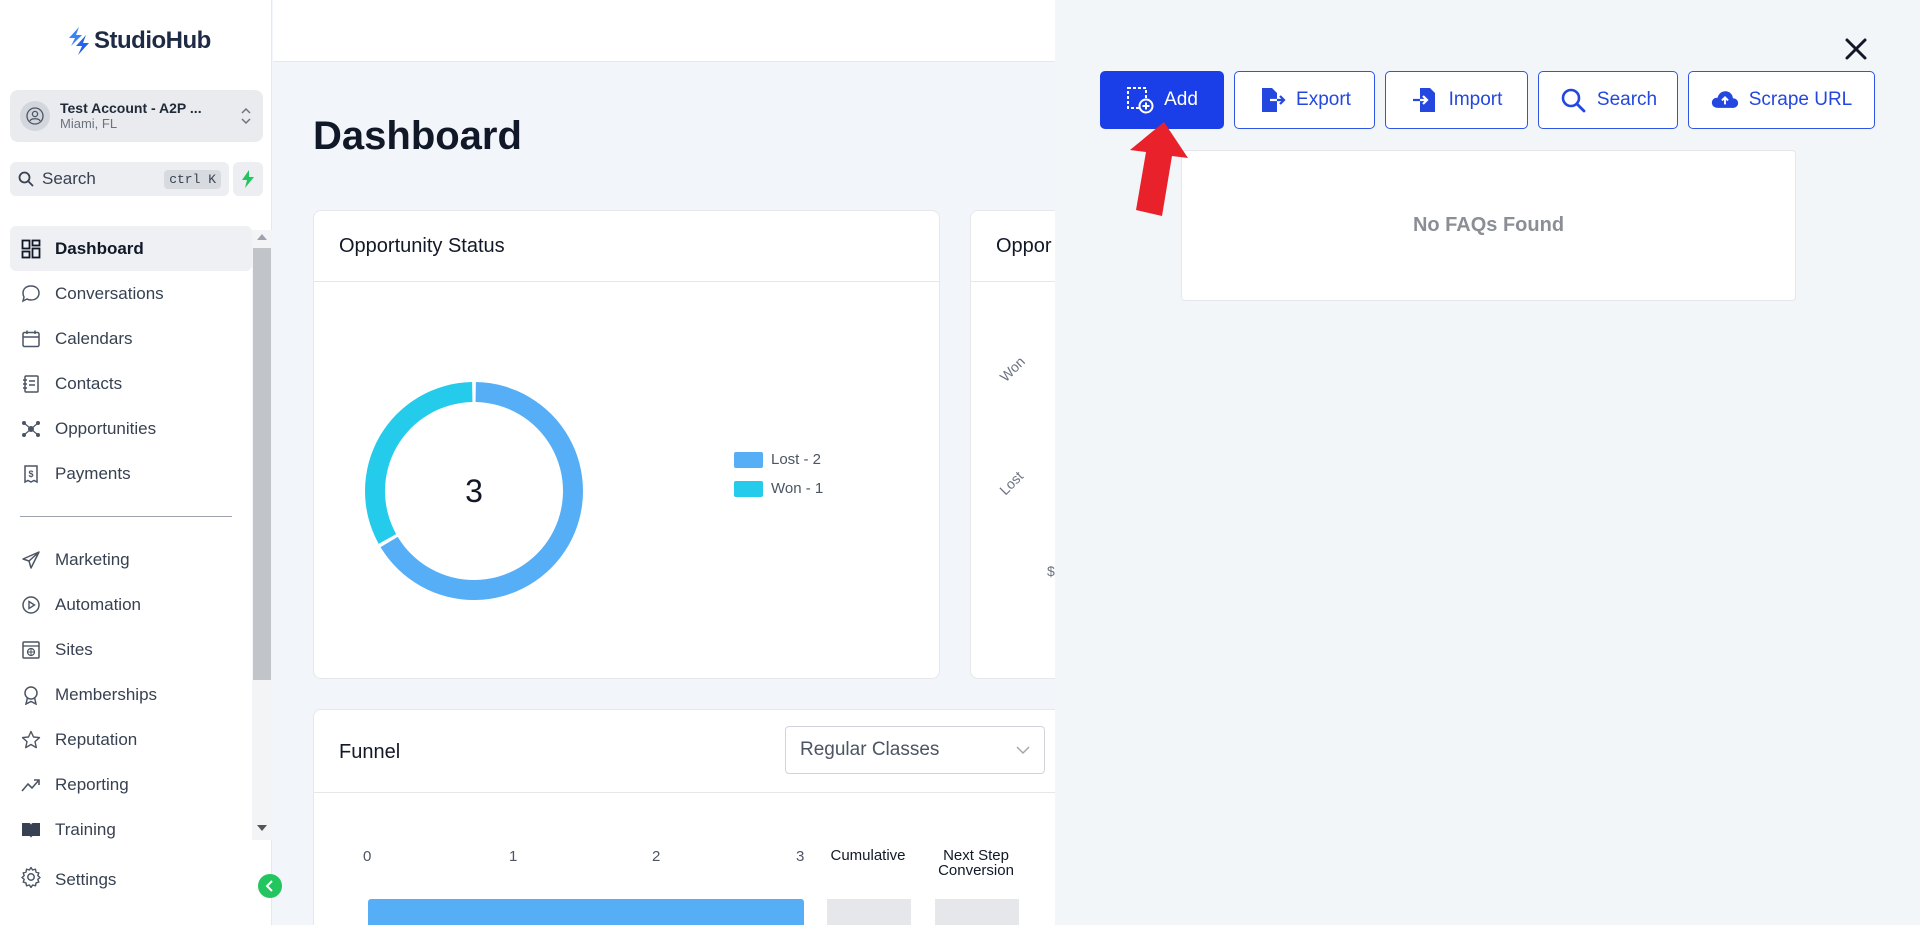 Image resolution: width=1920 pixels, height=925 pixels. Describe the element at coordinates (778, 459) in the screenshot. I see `legend-item-lost: Lost - 2` at that location.